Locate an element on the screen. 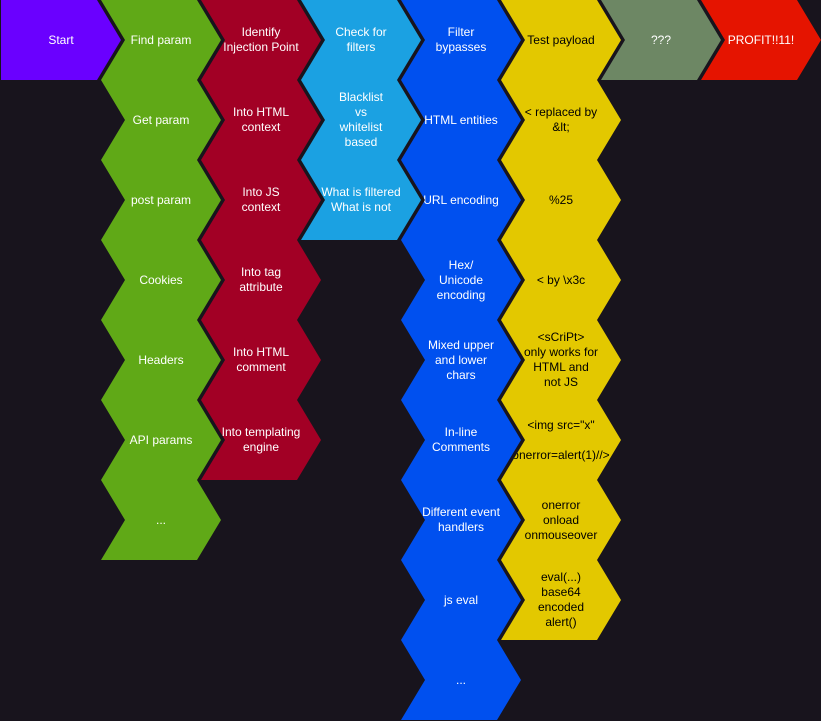 The image size is (821, 721). find-param-item: Get param is located at coordinates (161, 120).